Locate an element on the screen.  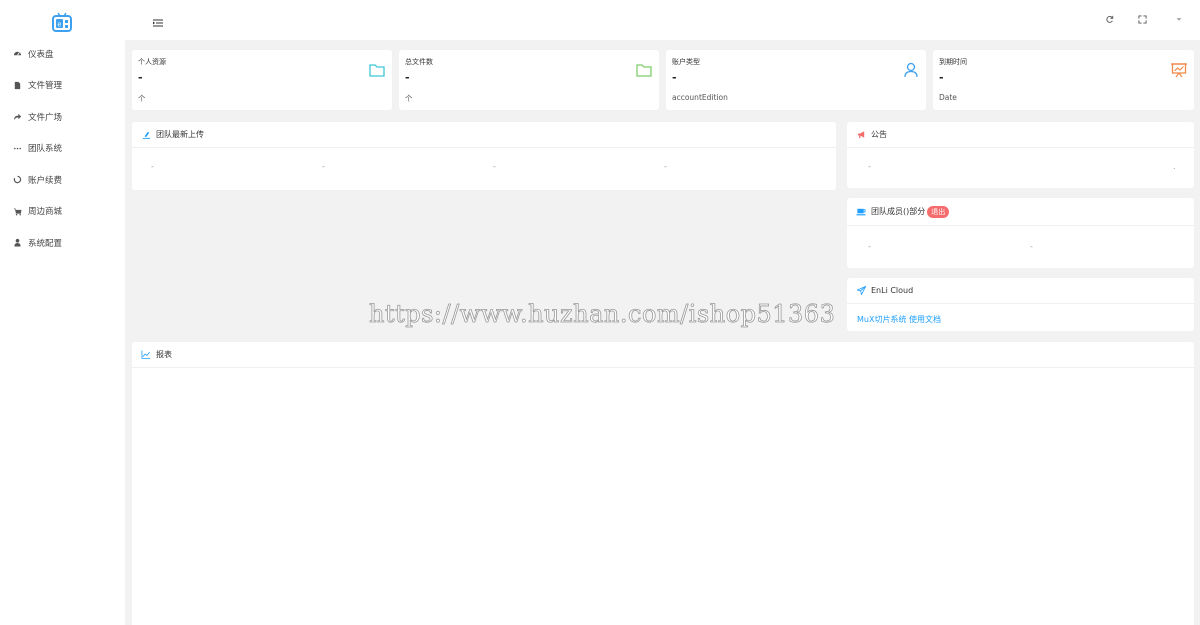
exit-badge: 退出 is located at coordinates (938, 211).